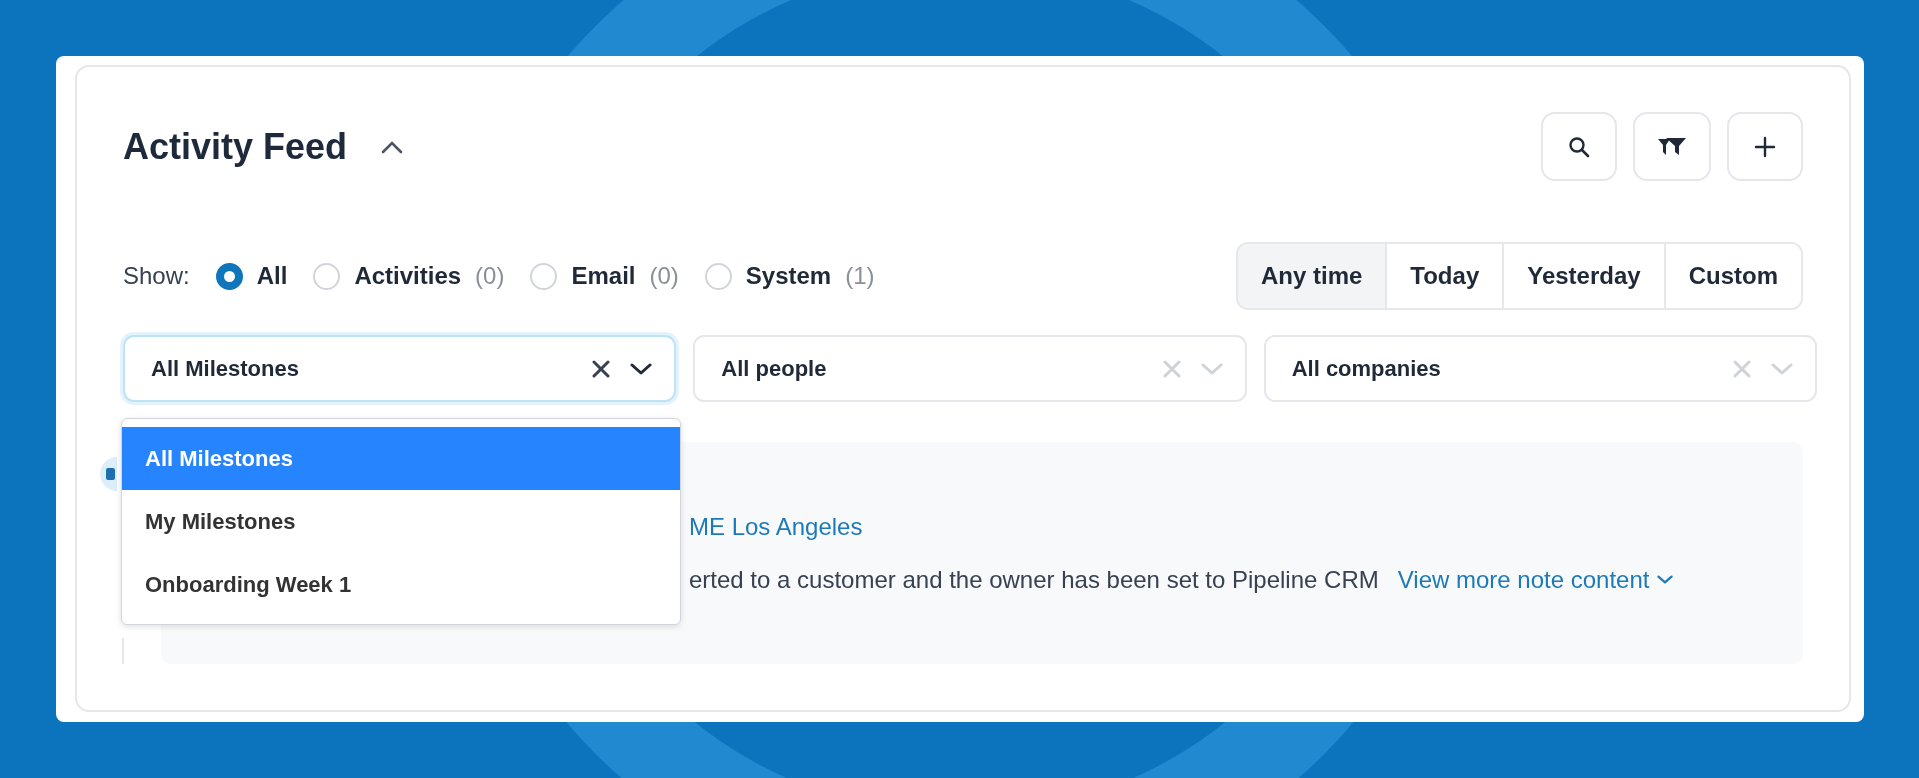 This screenshot has height=778, width=1919. I want to click on time-range-tab: Custom, so click(1732, 276).